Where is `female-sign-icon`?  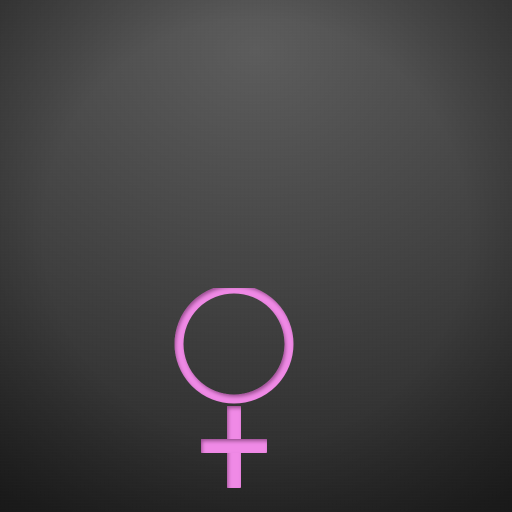
female-sign-icon is located at coordinates (235, 393).